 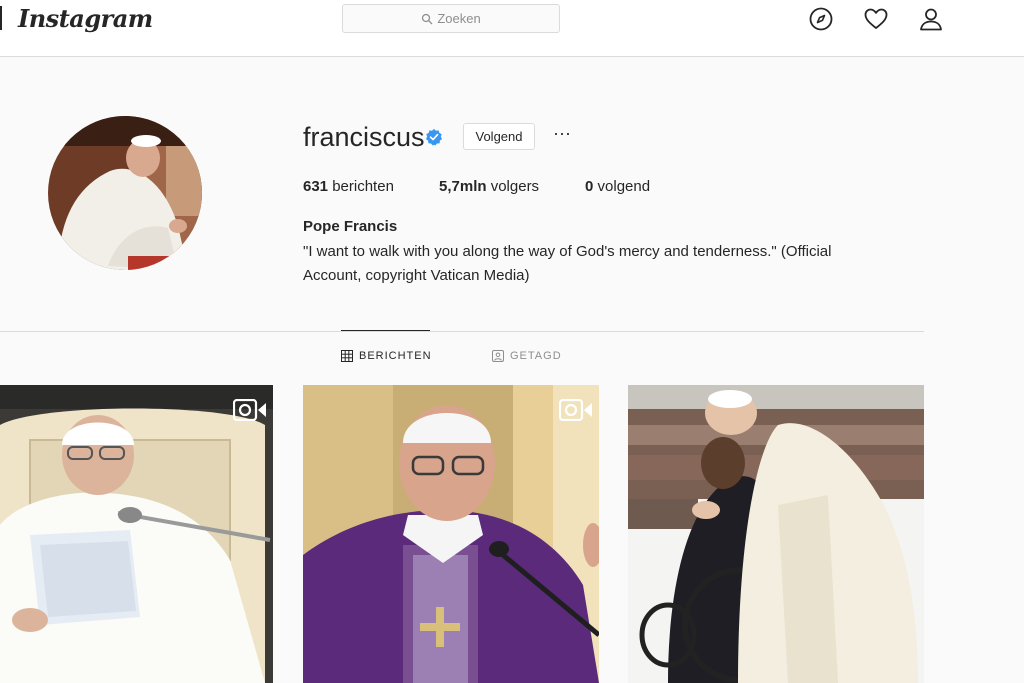 What do you see at coordinates (1, 18) in the screenshot?
I see `window-edge-divider` at bounding box center [1, 18].